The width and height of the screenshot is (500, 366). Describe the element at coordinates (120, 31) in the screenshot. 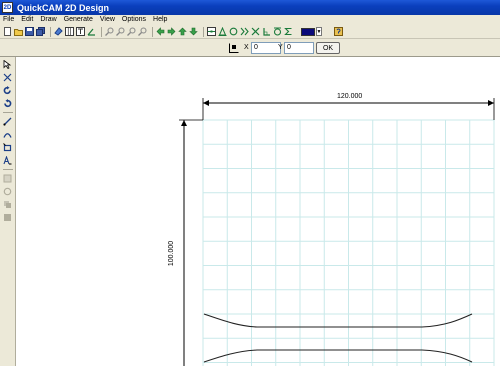

I see `zoom-pan-icon` at that location.